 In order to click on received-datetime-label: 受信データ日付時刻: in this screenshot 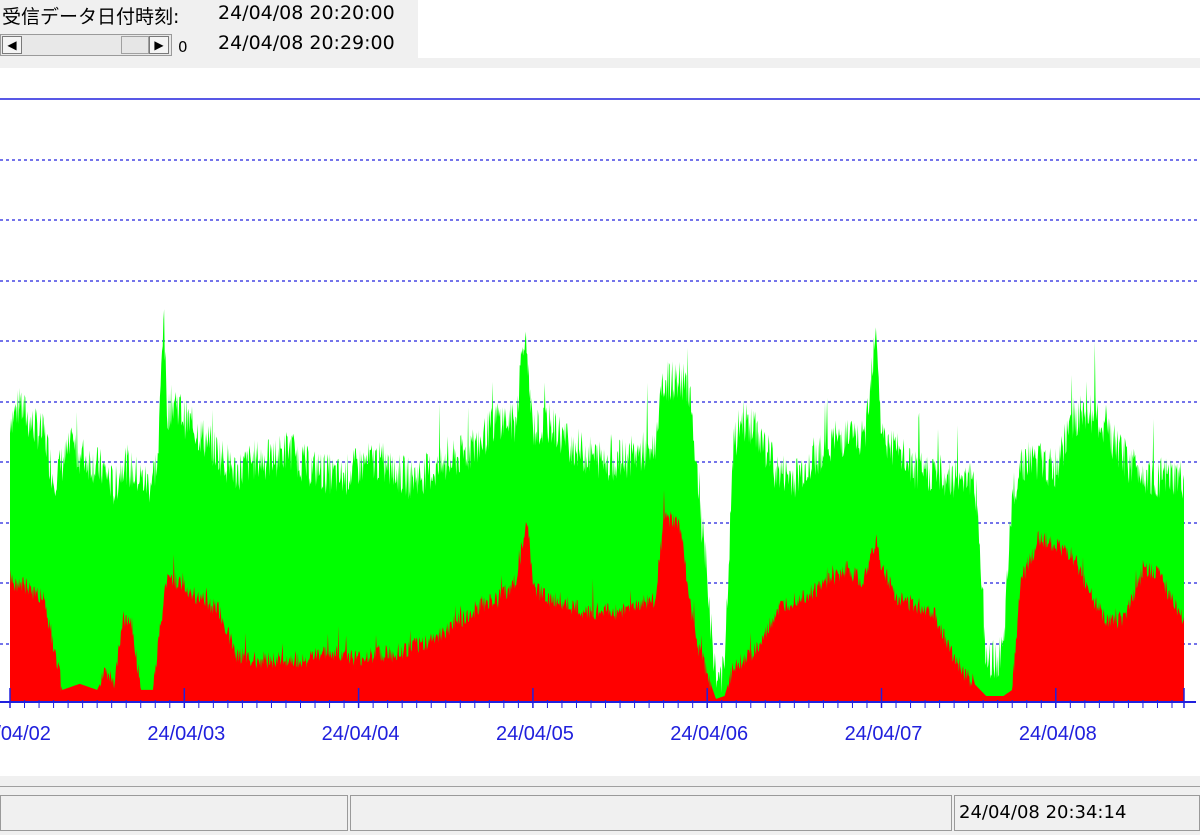, I will do `click(91, 17)`.